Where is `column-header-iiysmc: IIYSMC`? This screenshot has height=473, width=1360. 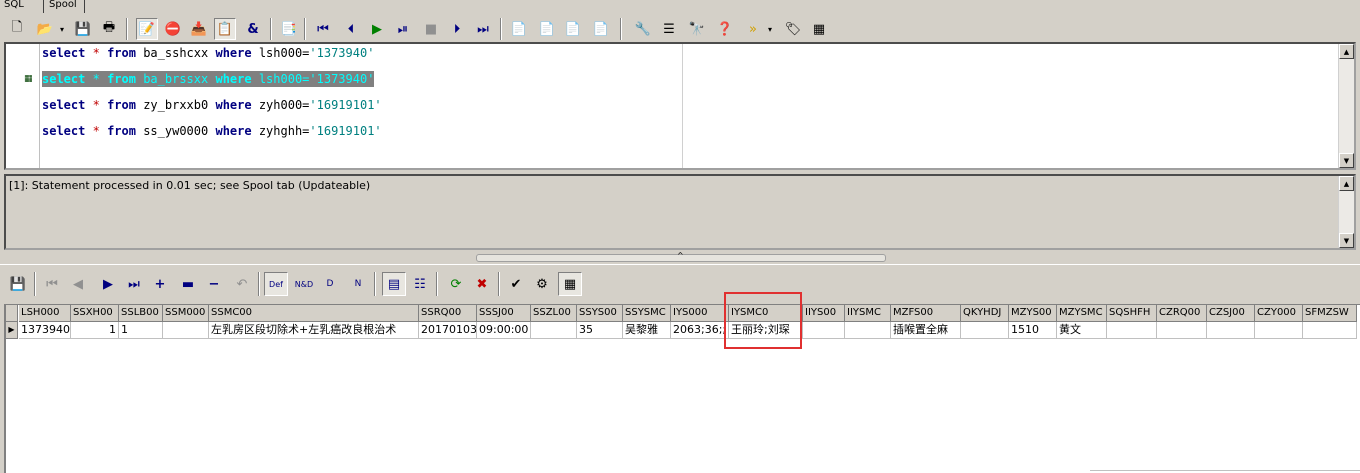 column-header-iiysmc: IIYSMC is located at coordinates (868, 313).